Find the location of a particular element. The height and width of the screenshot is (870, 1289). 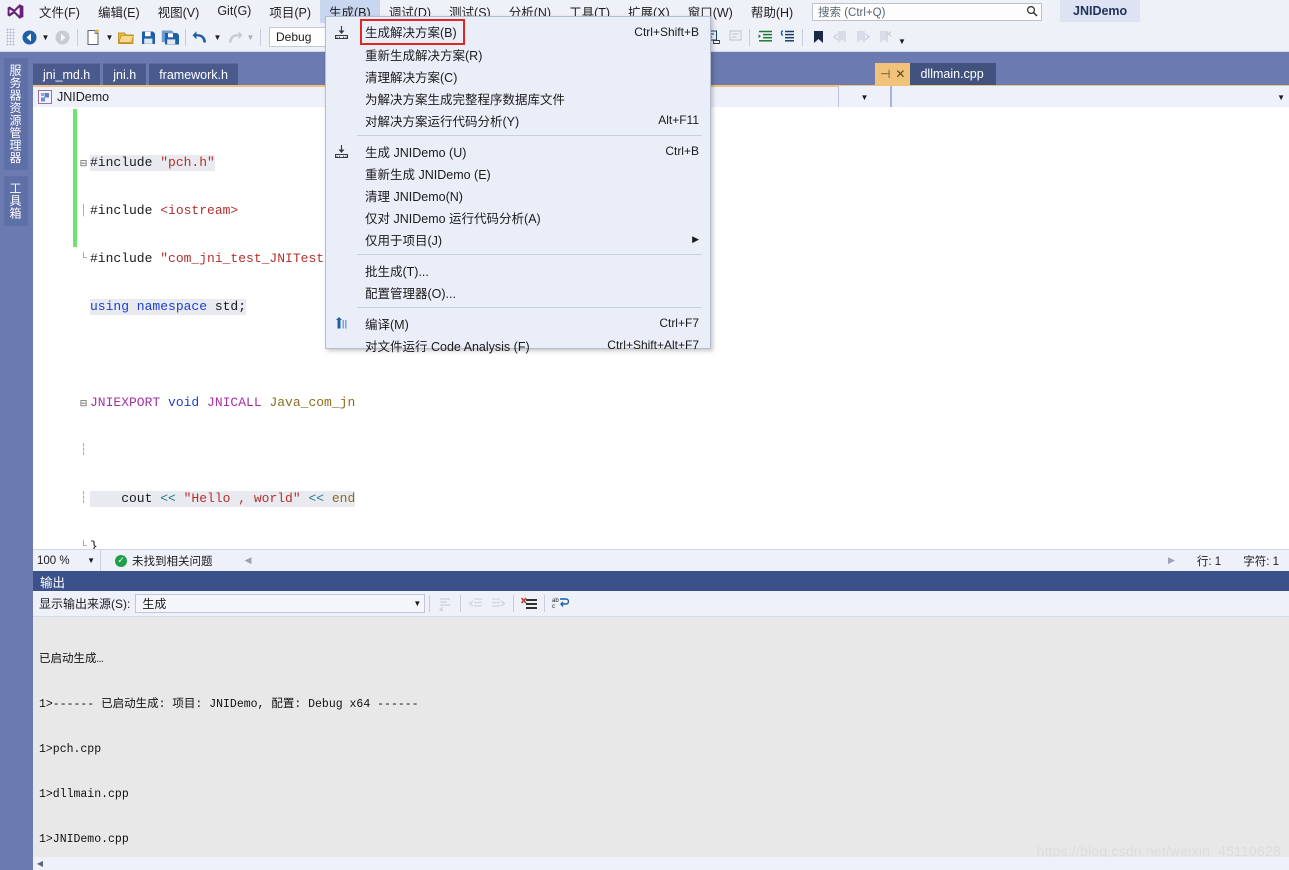

sidebar-item-toolbox: 工具箱 is located at coordinates (16, 201).